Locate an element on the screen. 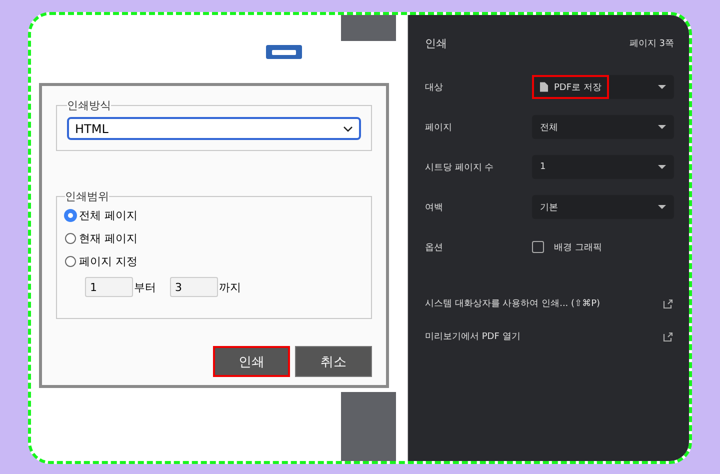 The image size is (720, 474). from-page-field: 1 is located at coordinates (109, 287).